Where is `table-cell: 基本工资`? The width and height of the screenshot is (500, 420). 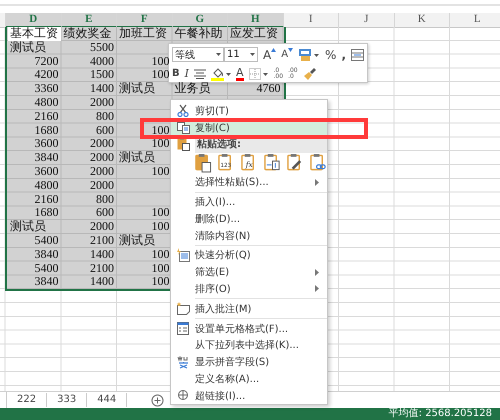 table-cell: 基本工资 is located at coordinates (34, 34).